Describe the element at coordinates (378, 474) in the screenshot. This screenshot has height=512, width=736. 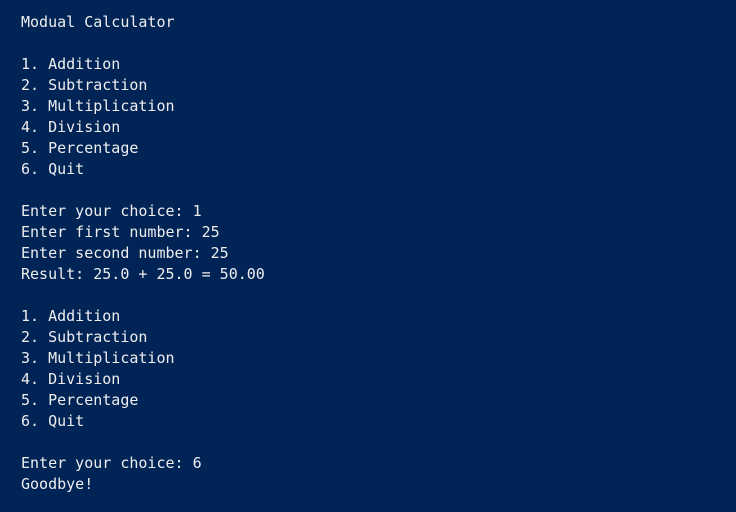
I see `quit-session: Enter your choice: 6 Goodbye!` at that location.